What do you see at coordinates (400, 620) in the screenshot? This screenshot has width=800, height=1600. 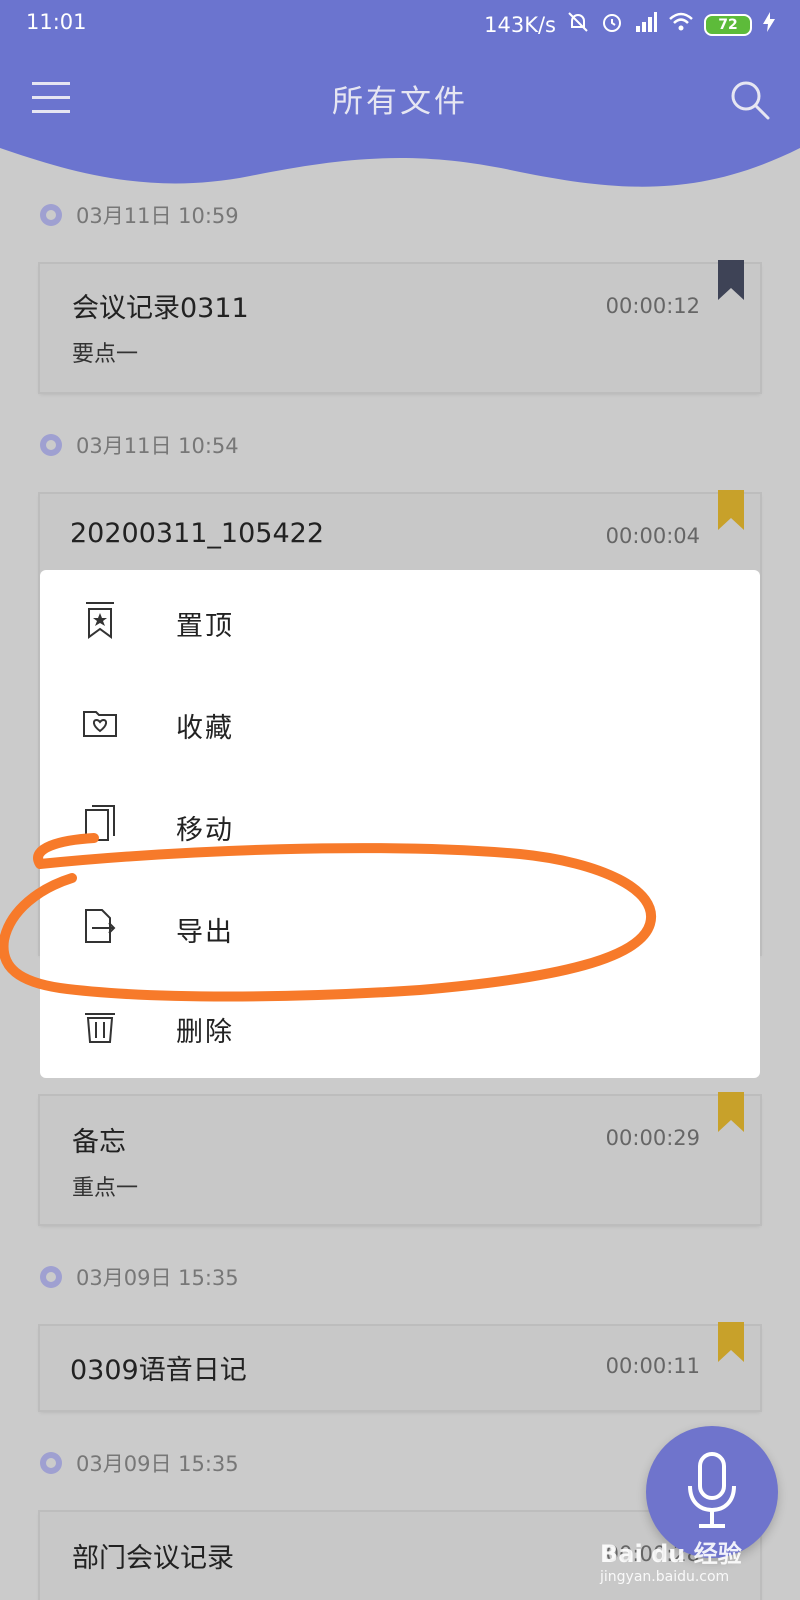 I see `menu-item-pin-top: 置顶` at bounding box center [400, 620].